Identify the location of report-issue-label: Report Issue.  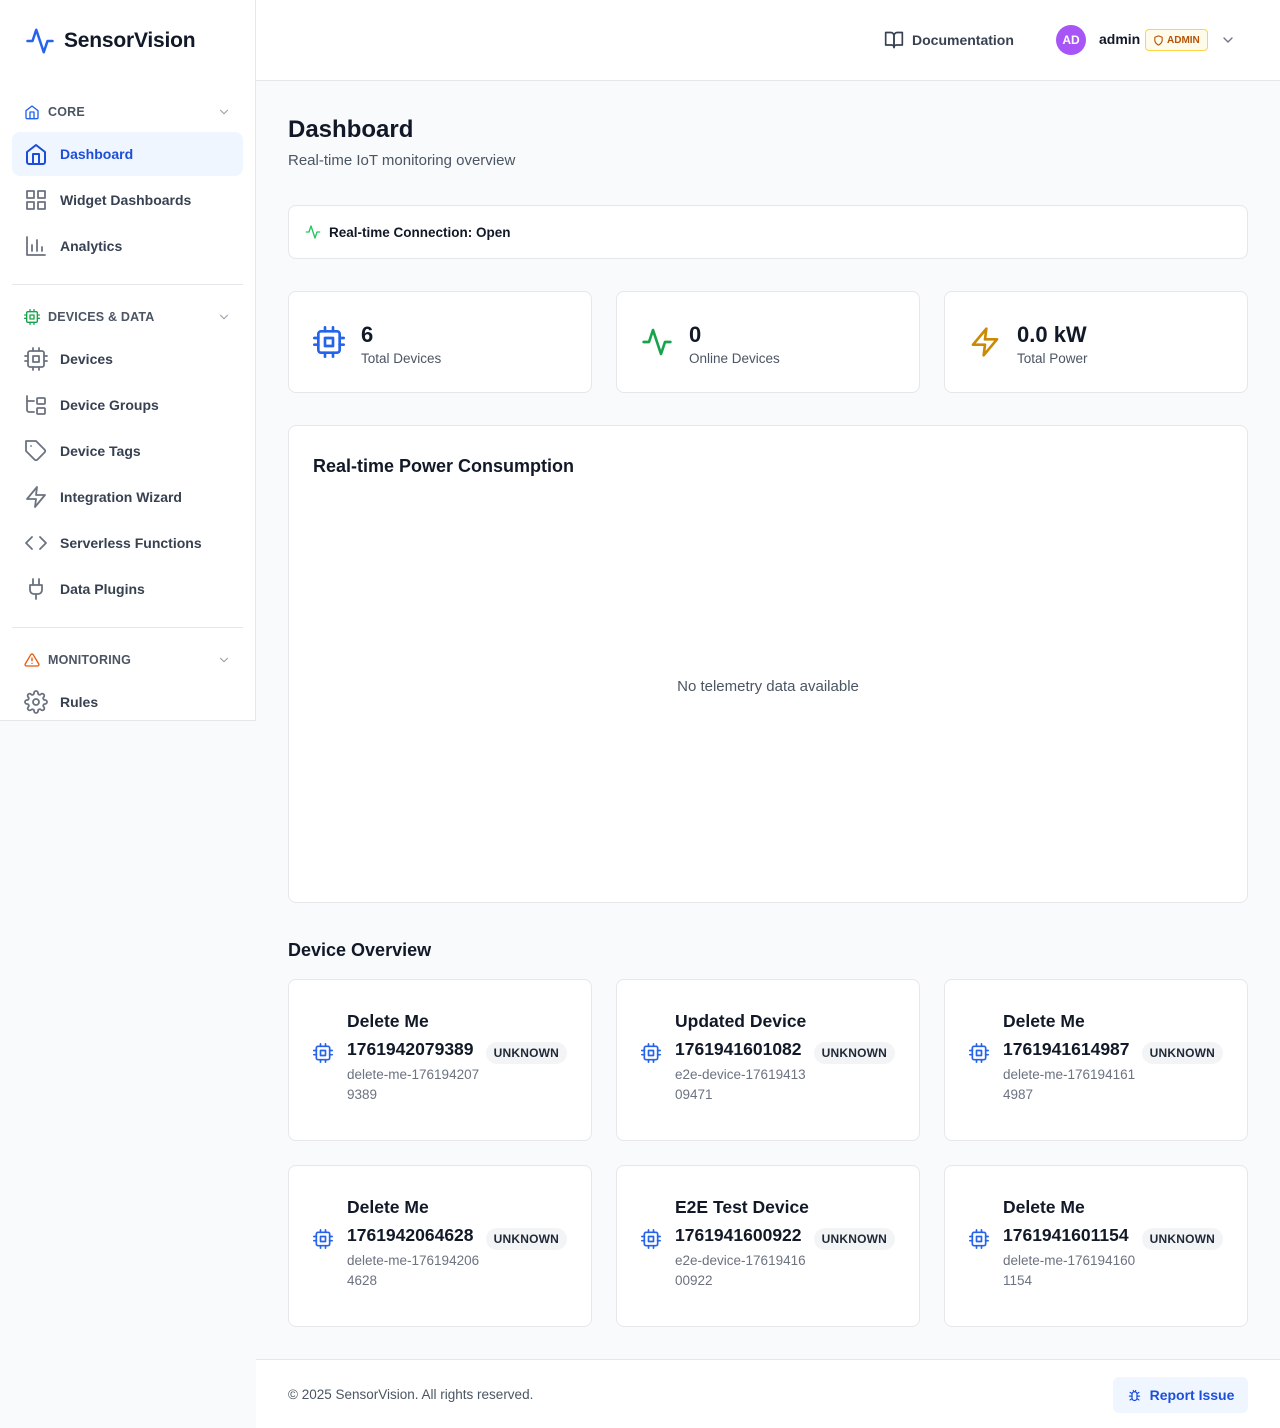
(1192, 1395).